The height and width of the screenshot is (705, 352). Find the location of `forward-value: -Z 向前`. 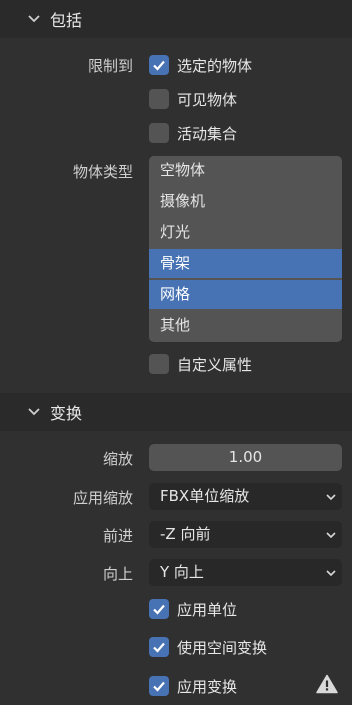

forward-value: -Z 向前 is located at coordinates (185, 534).